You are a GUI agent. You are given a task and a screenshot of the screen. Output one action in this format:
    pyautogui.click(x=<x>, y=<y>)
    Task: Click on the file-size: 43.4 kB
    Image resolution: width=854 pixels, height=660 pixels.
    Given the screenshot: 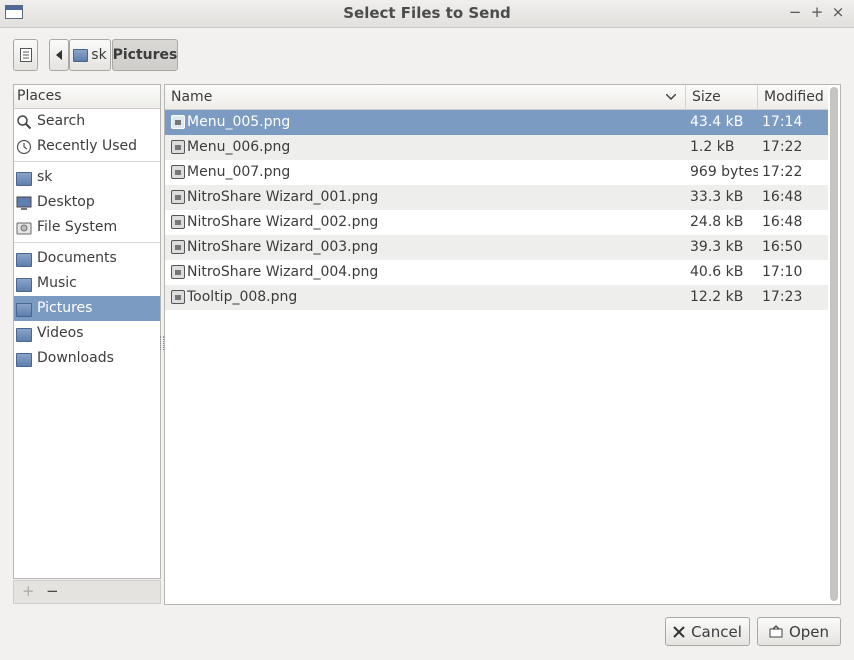 What is the action you would take?
    pyautogui.click(x=717, y=122)
    